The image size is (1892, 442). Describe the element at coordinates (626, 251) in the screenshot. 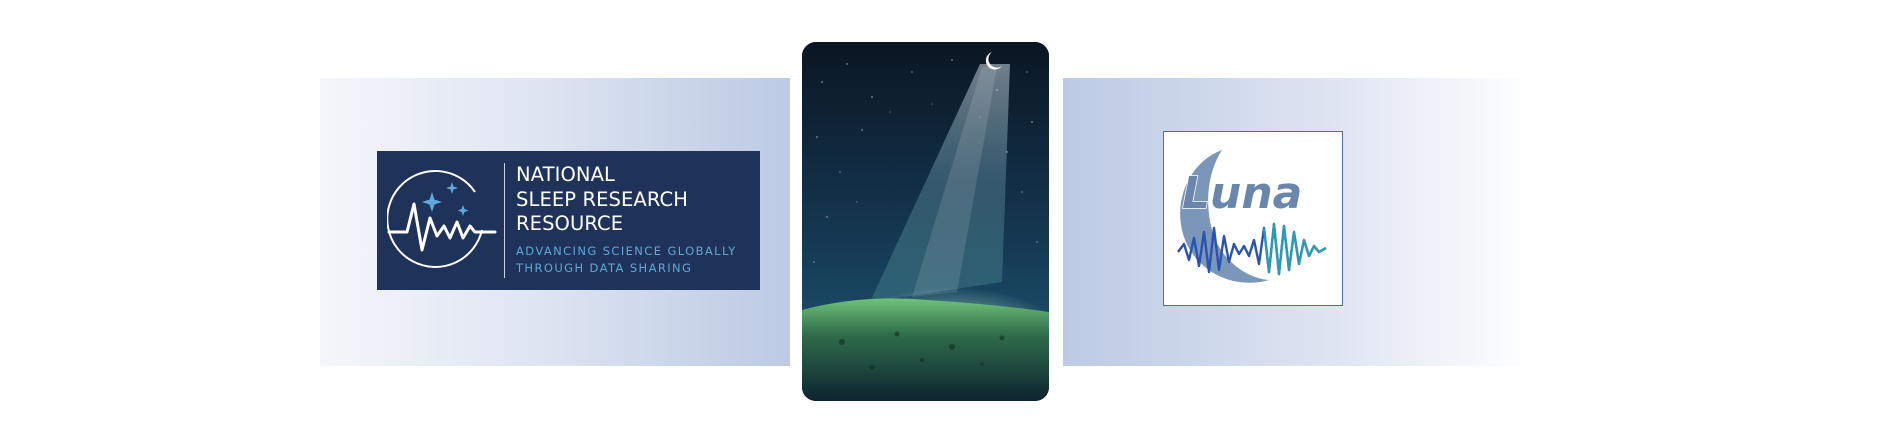

I see `tagline-line: ADVANCING SCIENCE GLOBALLY` at that location.